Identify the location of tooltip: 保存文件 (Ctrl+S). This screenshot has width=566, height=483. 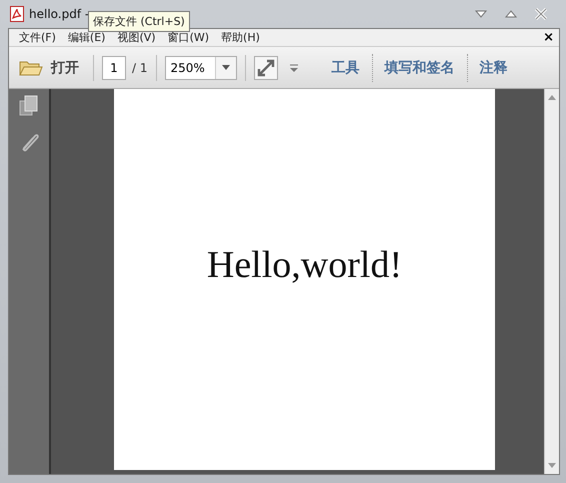
(139, 21).